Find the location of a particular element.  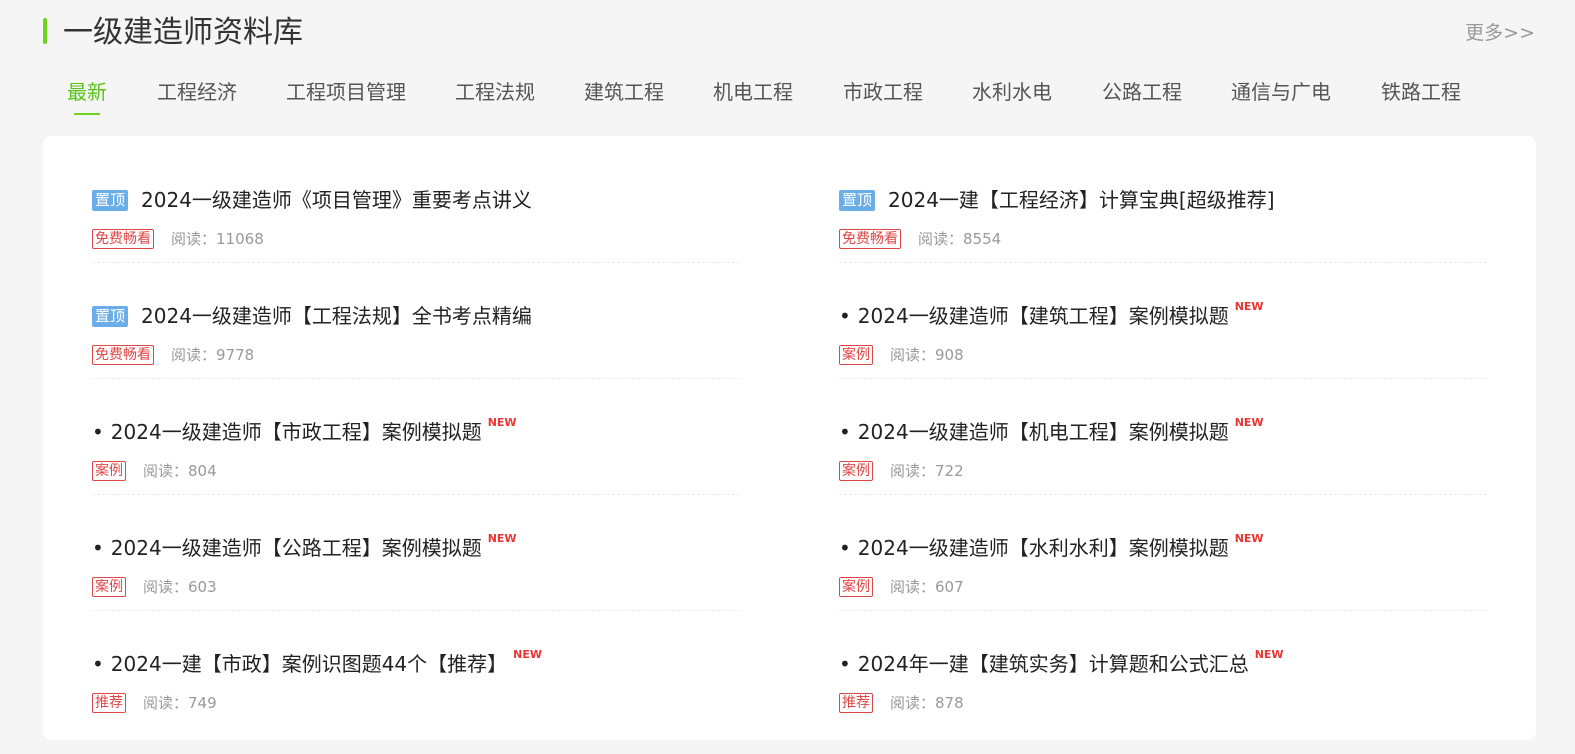

article-title-link: • 2024一级建造师【机电工程】案例模拟题 NEW is located at coordinates (1051, 431).